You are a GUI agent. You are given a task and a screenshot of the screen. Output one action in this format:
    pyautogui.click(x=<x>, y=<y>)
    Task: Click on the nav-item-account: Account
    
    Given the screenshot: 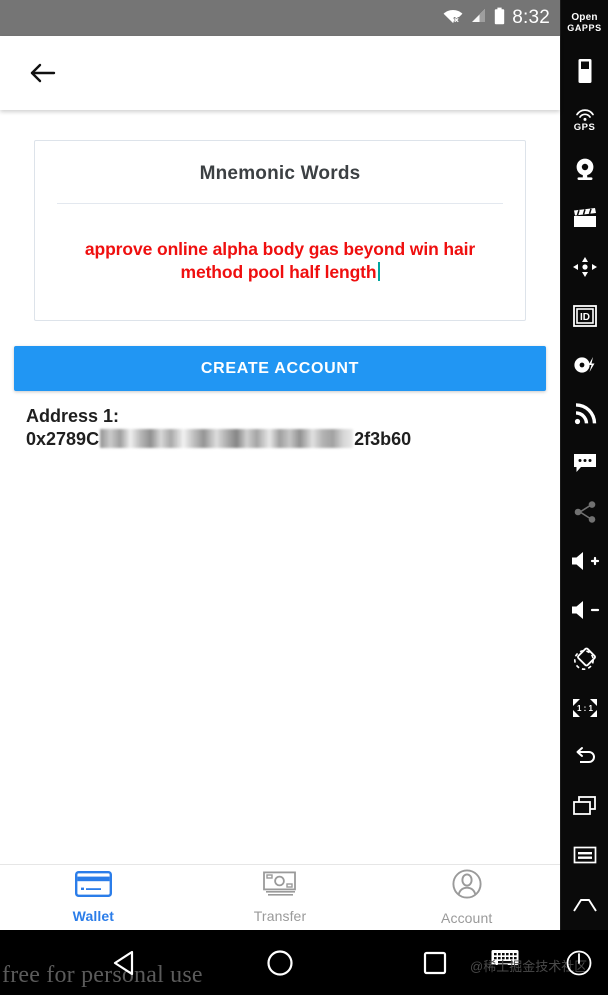 What is the action you would take?
    pyautogui.click(x=466, y=897)
    